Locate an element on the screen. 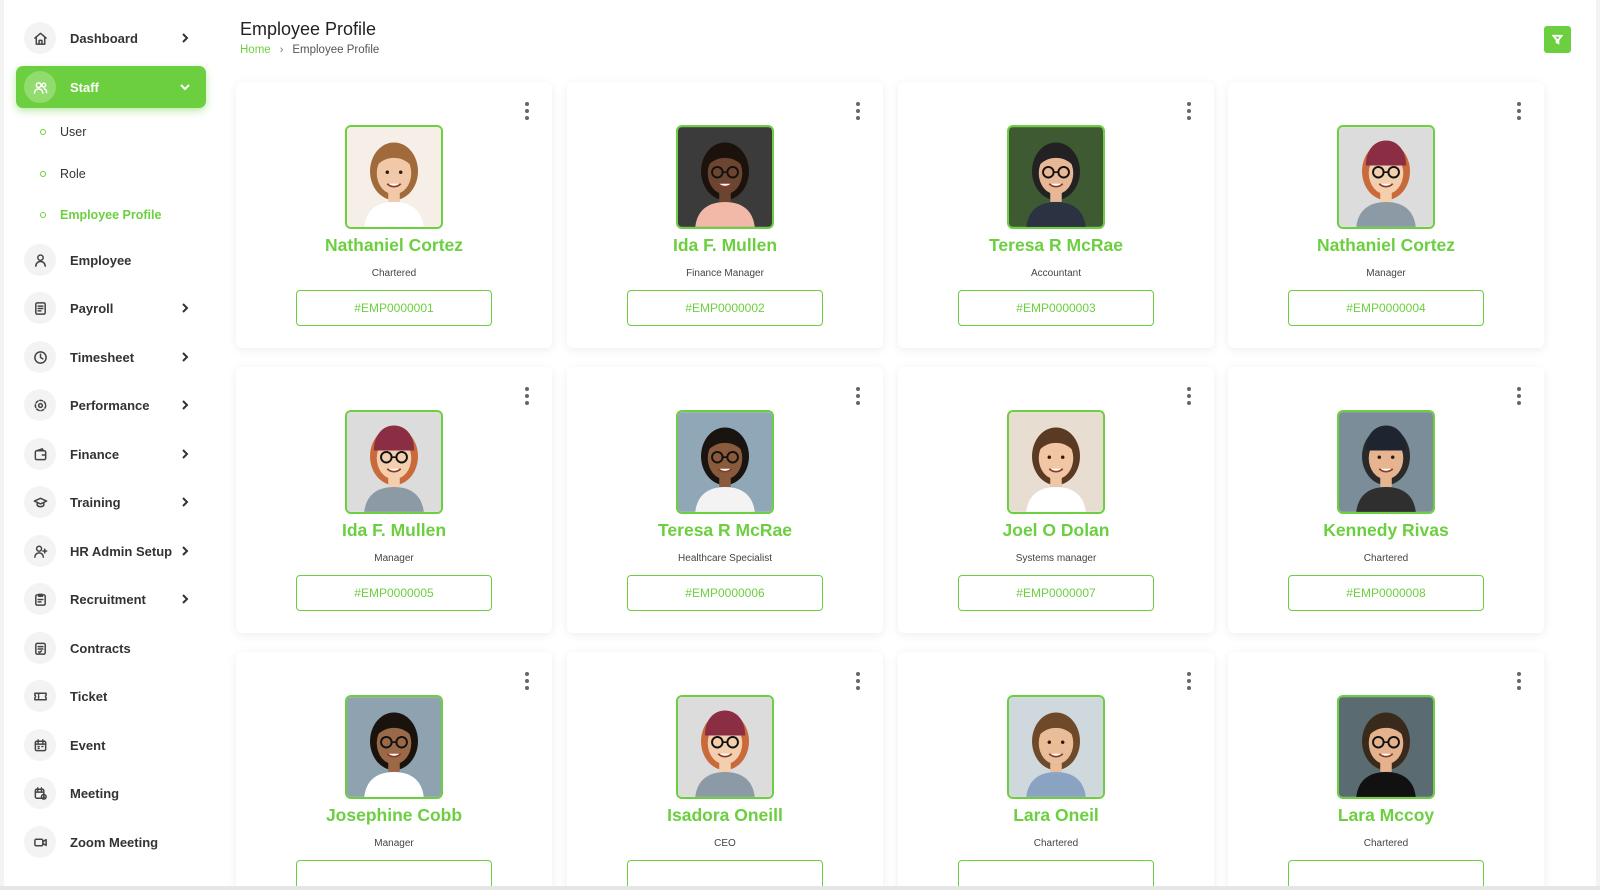  breadcrumb: Home › Employee Profile is located at coordinates (309, 50).